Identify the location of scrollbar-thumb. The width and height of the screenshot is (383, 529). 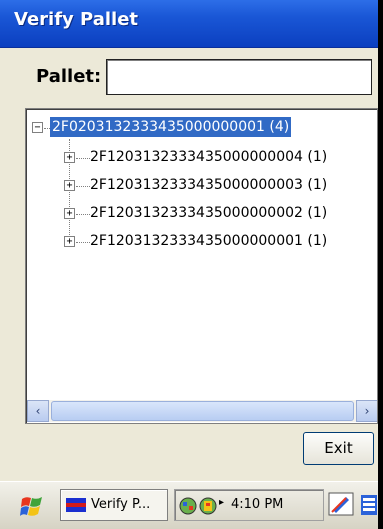
(202, 411).